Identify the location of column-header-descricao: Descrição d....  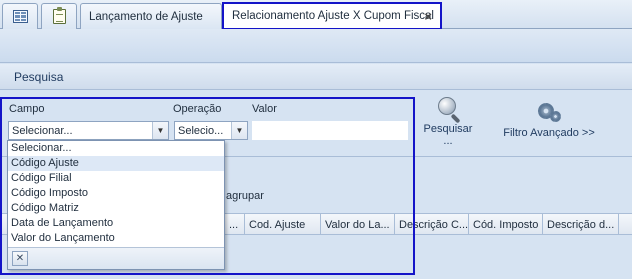
(580, 224).